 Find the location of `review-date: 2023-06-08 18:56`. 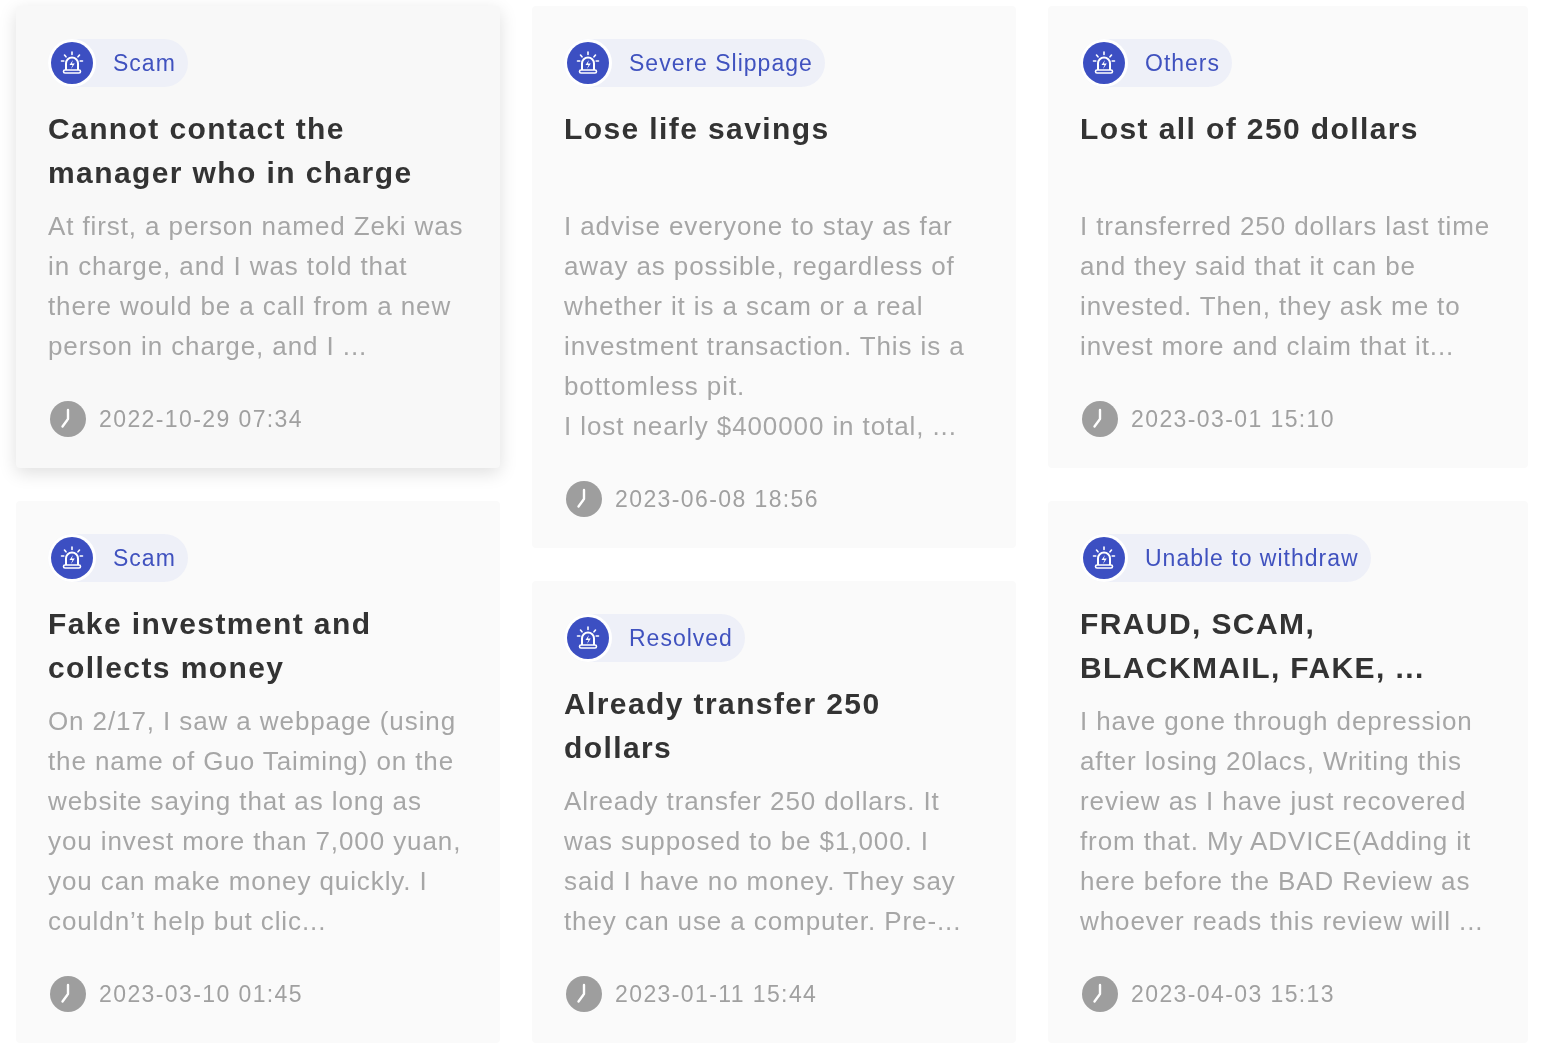

review-date: 2023-06-08 18:56 is located at coordinates (717, 499).